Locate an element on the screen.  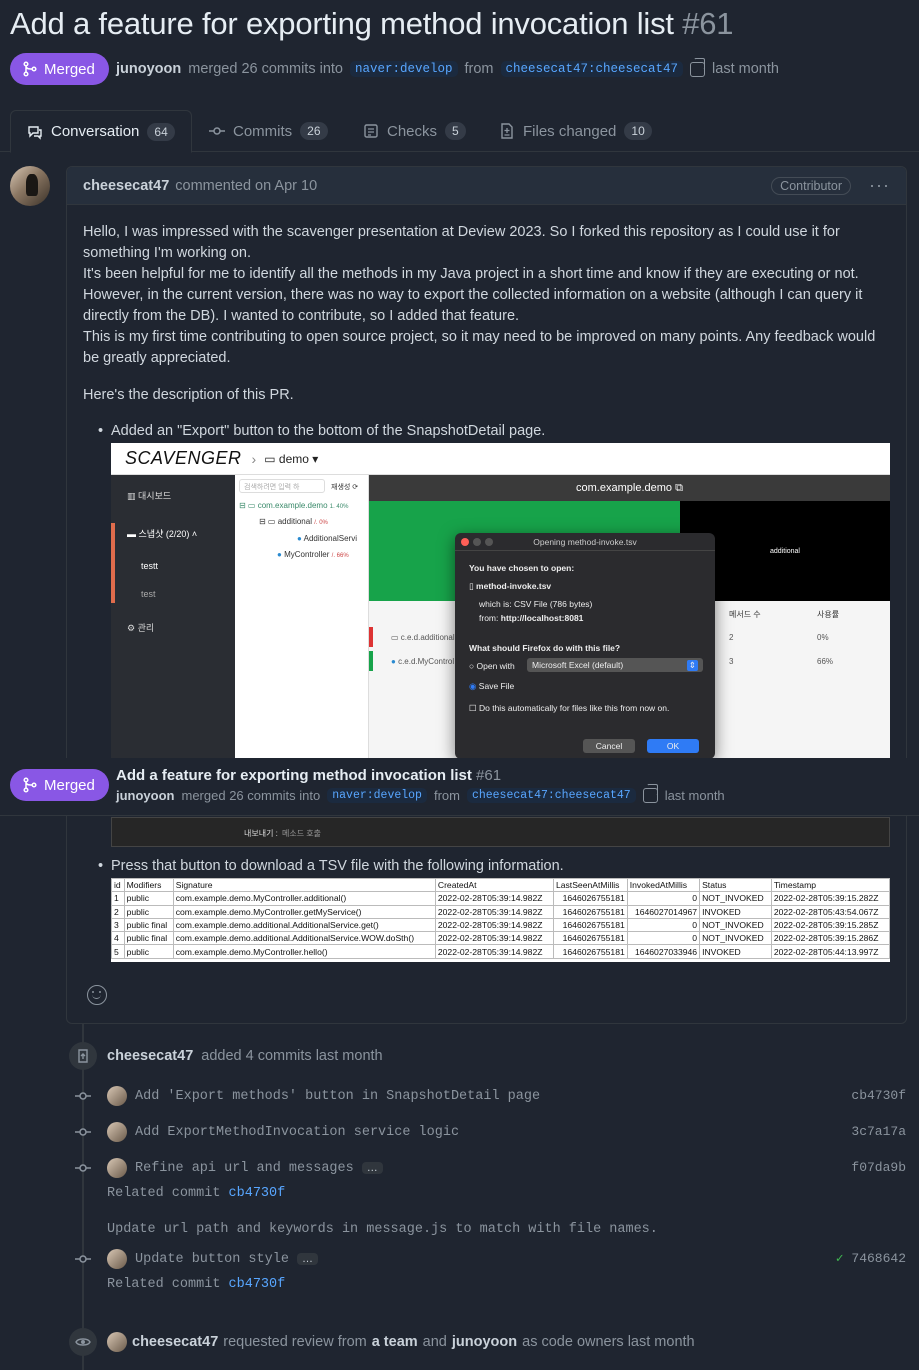
check-icon: ✓ is located at coordinates (840, 1258).